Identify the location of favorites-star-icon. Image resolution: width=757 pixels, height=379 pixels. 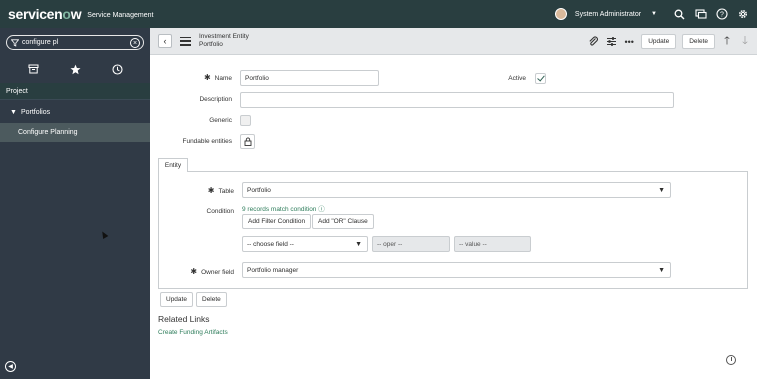
(75, 69).